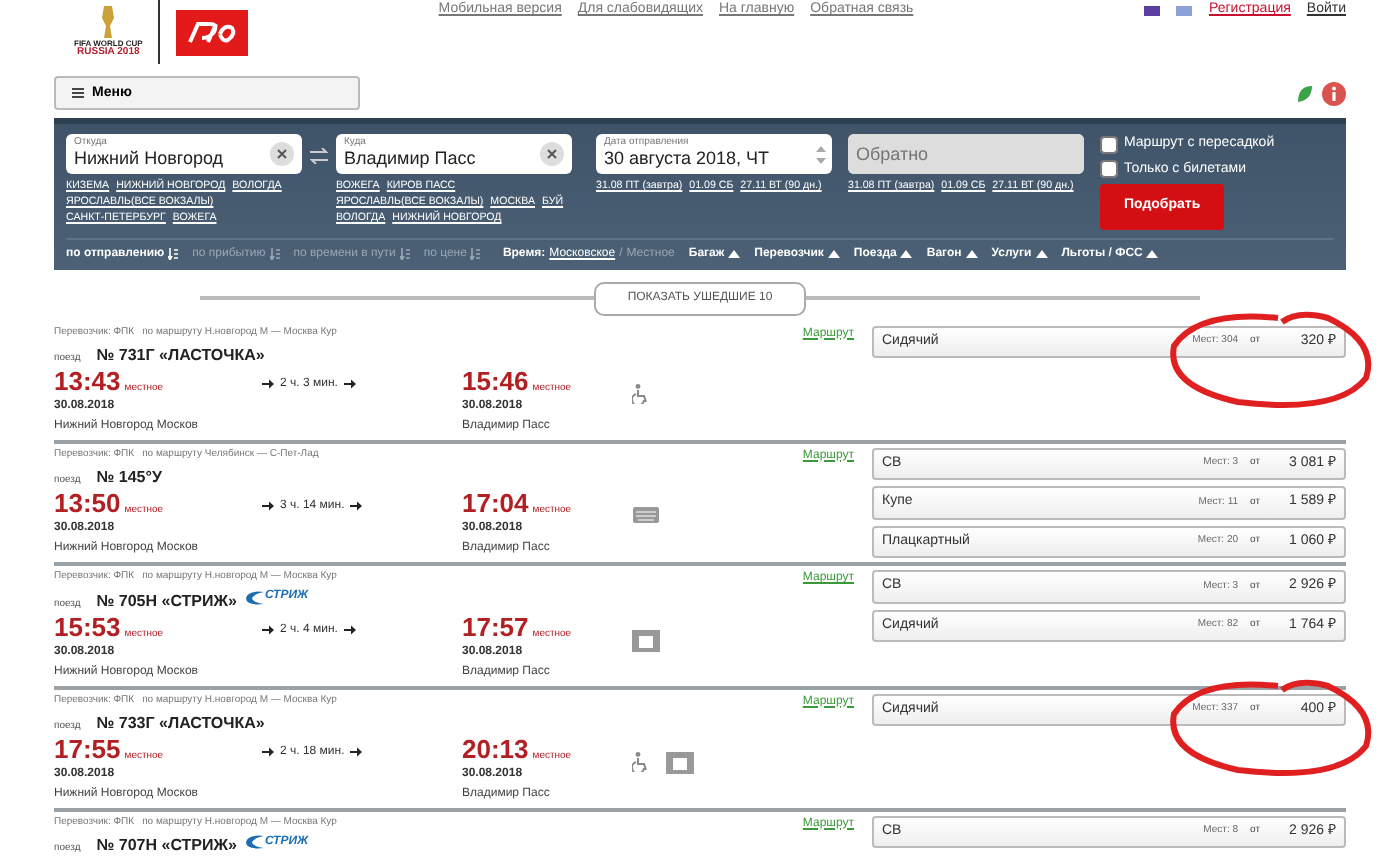 The width and height of the screenshot is (1400, 862). I want to click on swap-icon, so click(319, 156).